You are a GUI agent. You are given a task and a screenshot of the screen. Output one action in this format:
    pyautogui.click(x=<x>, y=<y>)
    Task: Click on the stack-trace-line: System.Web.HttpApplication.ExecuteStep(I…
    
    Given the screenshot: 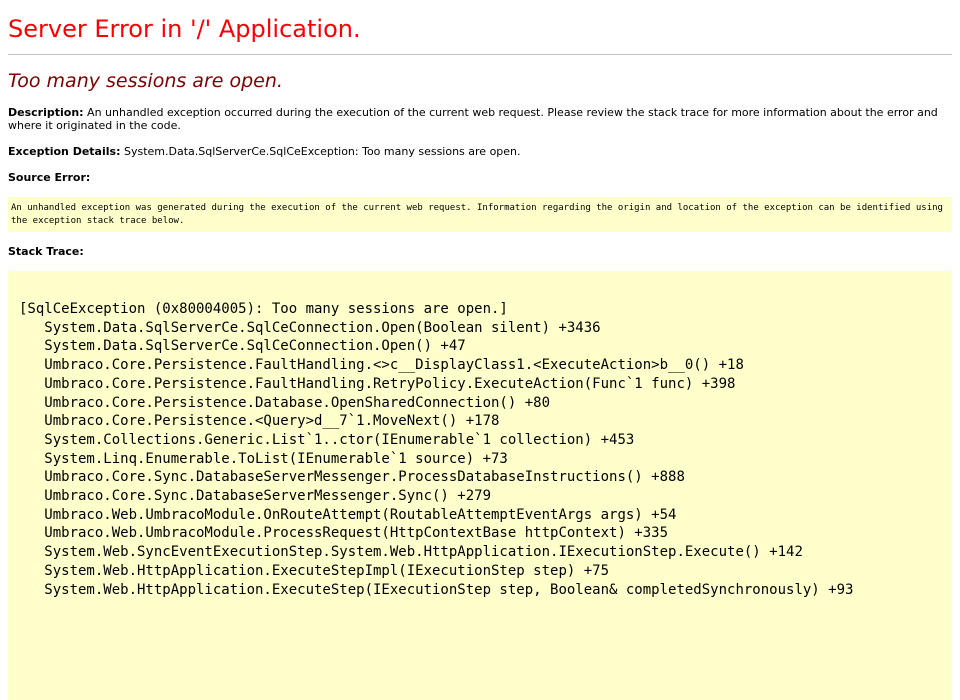 What is the action you would take?
    pyautogui.click(x=436, y=589)
    